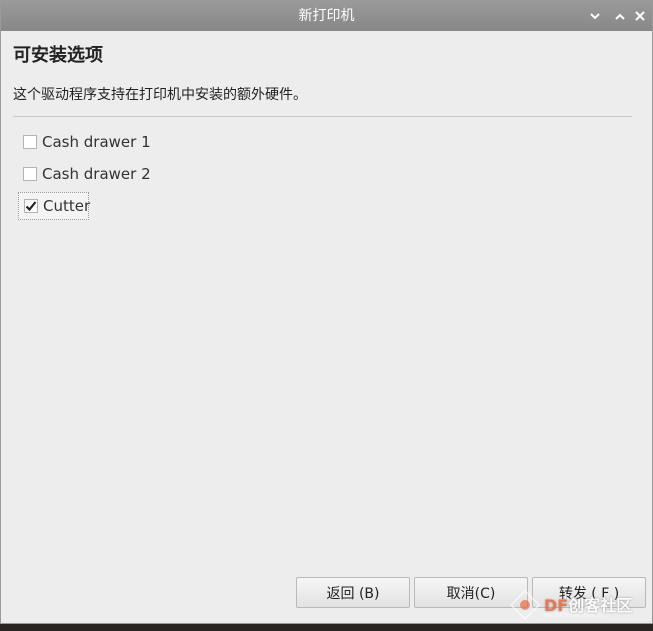 Image resolution: width=653 pixels, height=631 pixels. I want to click on option-cash-drawer-2: Cash drawer 2, so click(87, 174).